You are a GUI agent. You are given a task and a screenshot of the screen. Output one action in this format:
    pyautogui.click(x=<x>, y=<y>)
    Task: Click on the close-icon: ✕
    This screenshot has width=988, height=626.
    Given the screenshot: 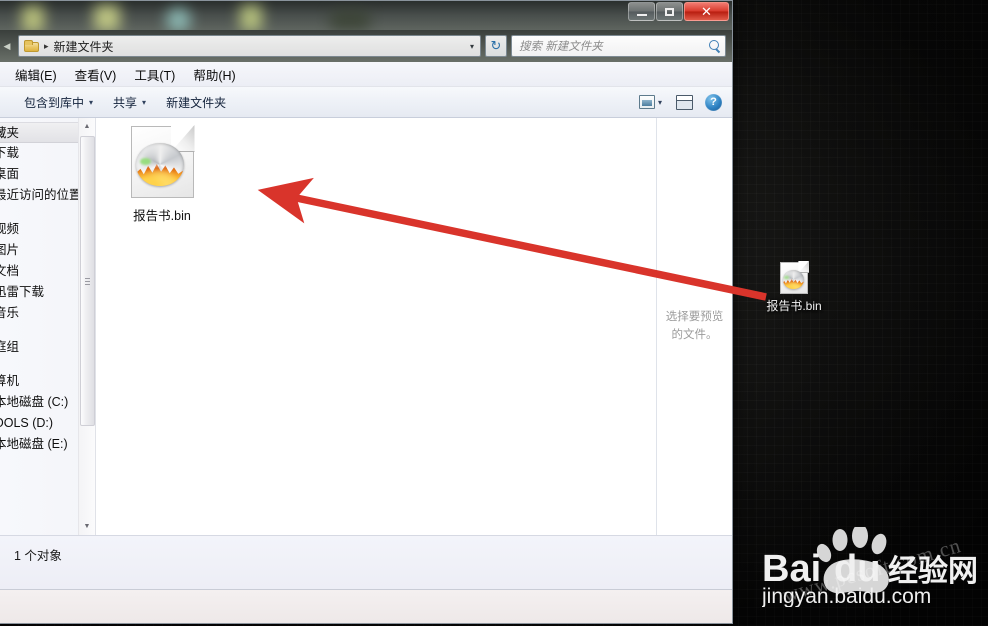 What is the action you would take?
    pyautogui.click(x=706, y=11)
    